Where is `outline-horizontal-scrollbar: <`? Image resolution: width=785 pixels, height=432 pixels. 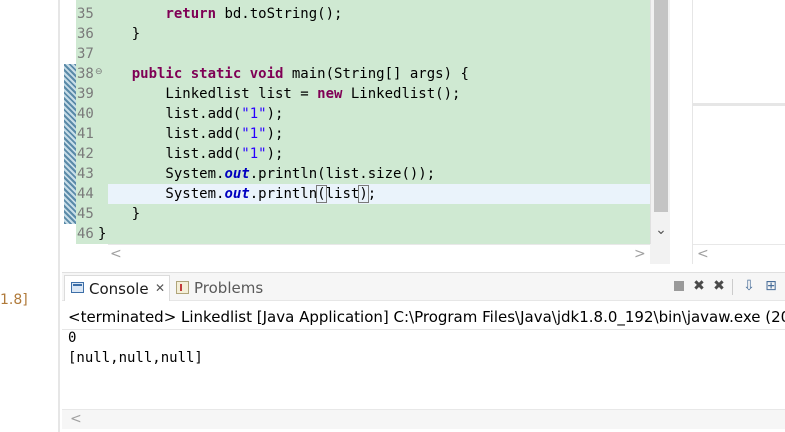 outline-horizontal-scrollbar: < is located at coordinates (739, 254).